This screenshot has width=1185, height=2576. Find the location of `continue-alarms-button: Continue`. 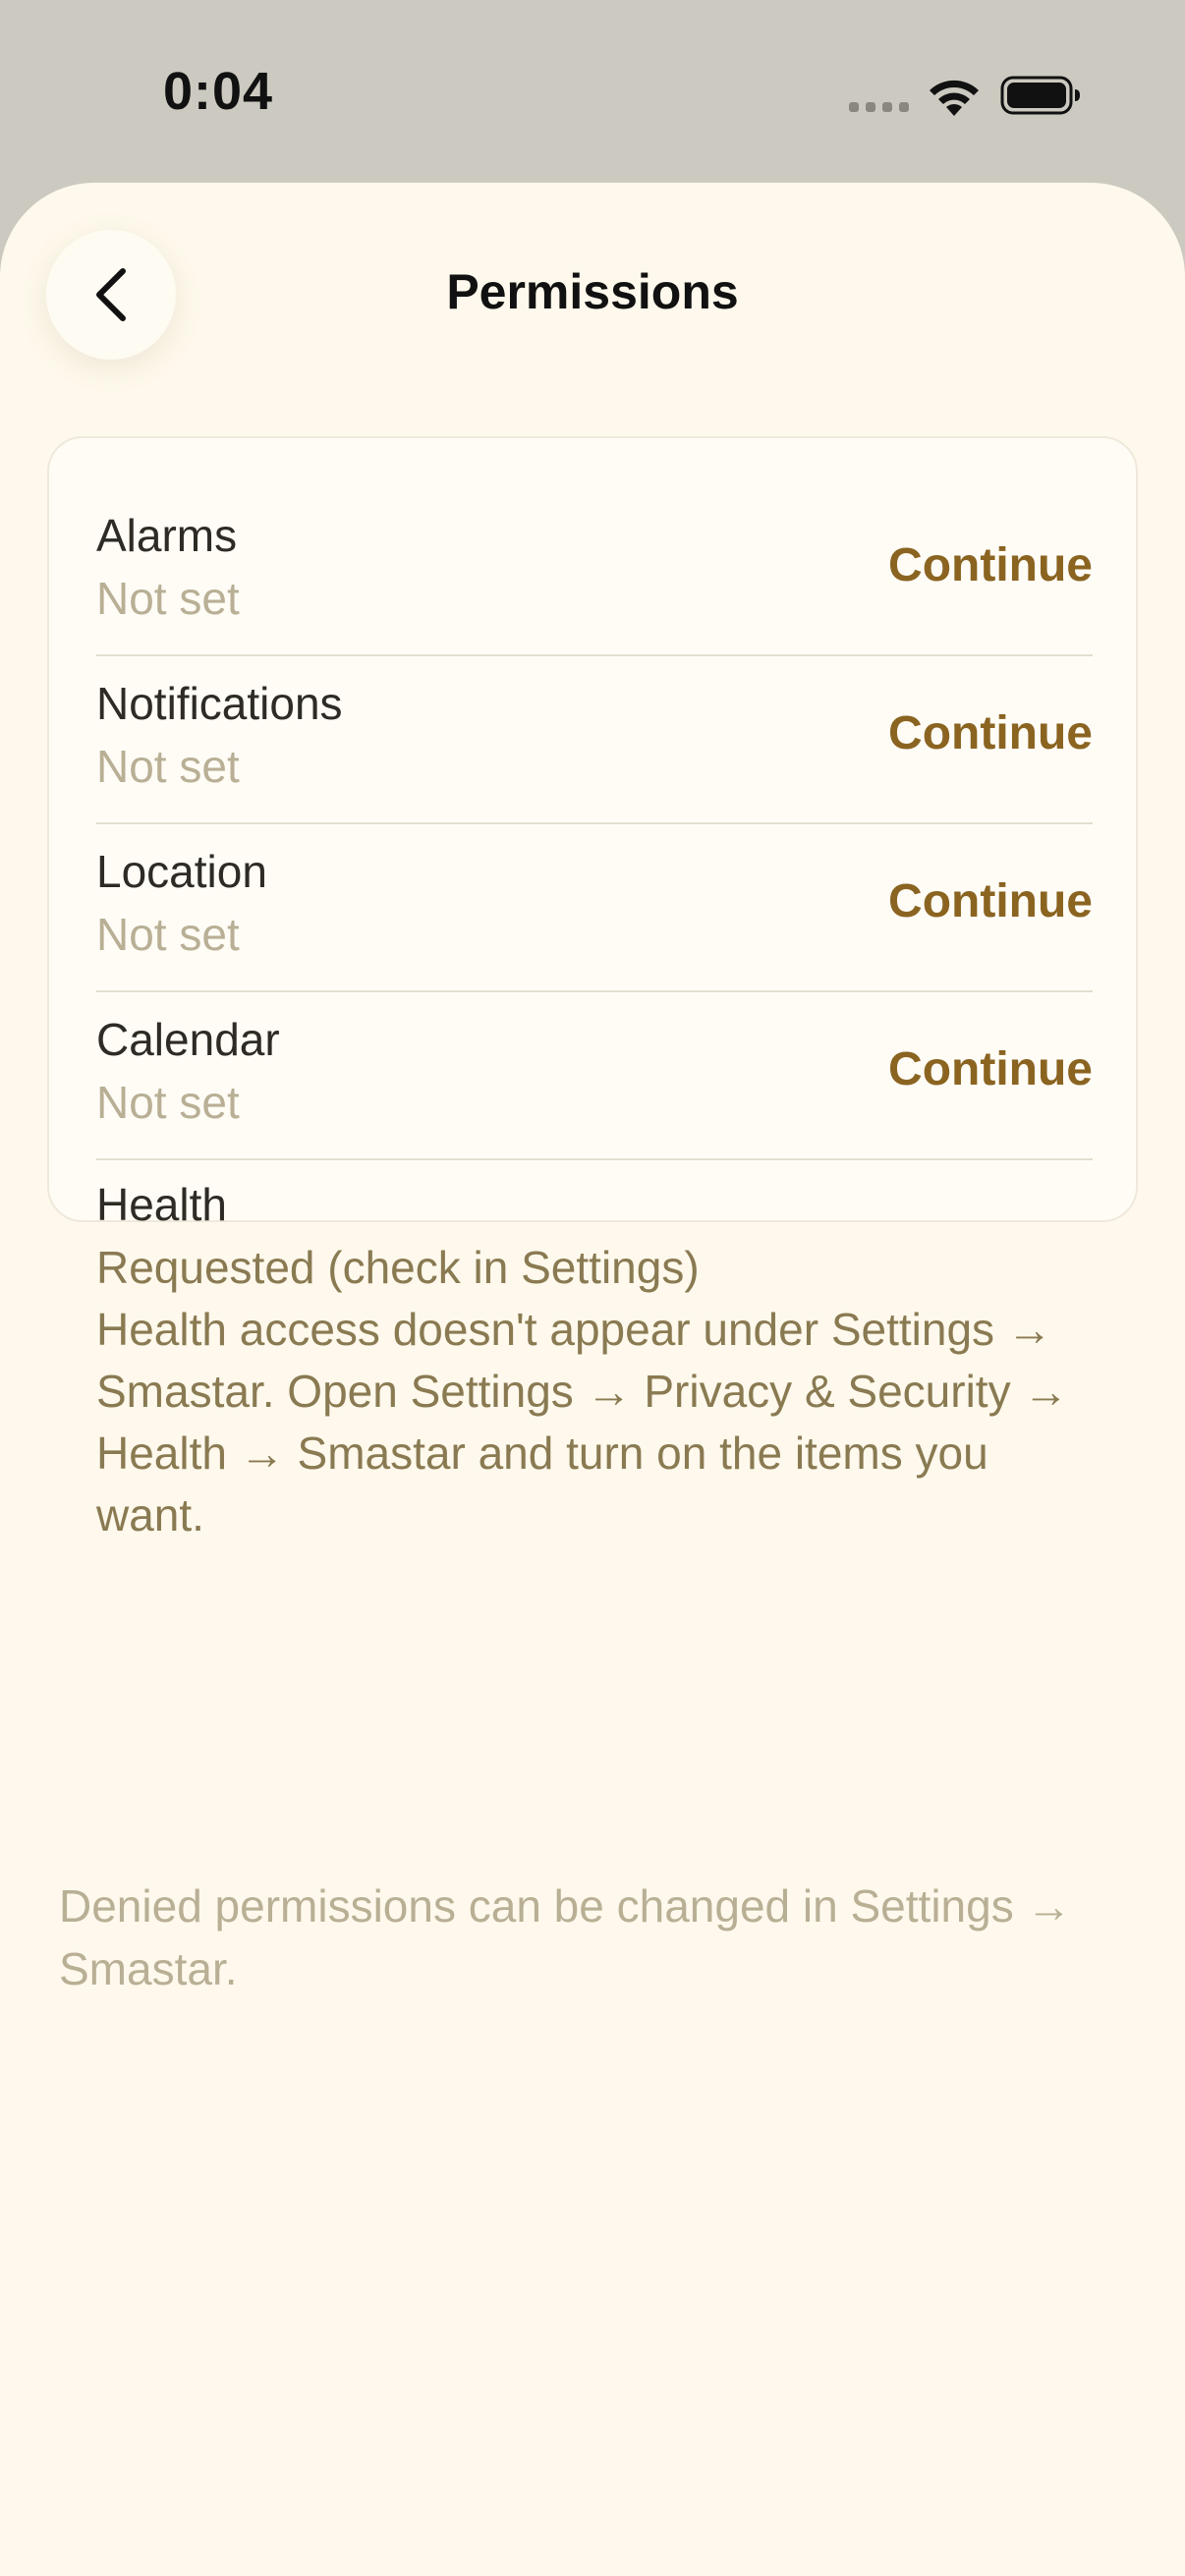

continue-alarms-button: Continue is located at coordinates (991, 565).